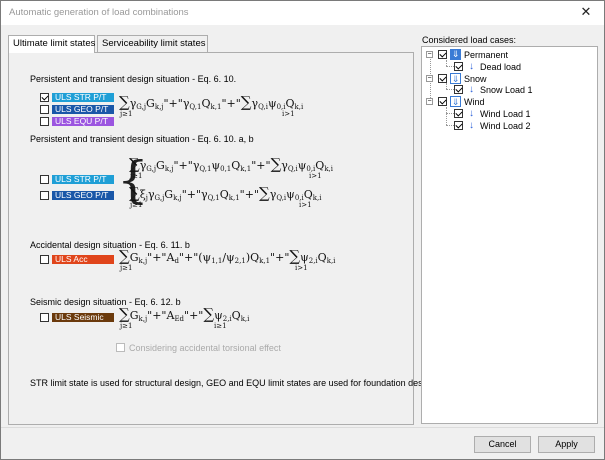 This screenshot has width=605, height=460. Describe the element at coordinates (152, 43) in the screenshot. I see `tab-serviceability-limit-states: Serviceability limit states` at that location.